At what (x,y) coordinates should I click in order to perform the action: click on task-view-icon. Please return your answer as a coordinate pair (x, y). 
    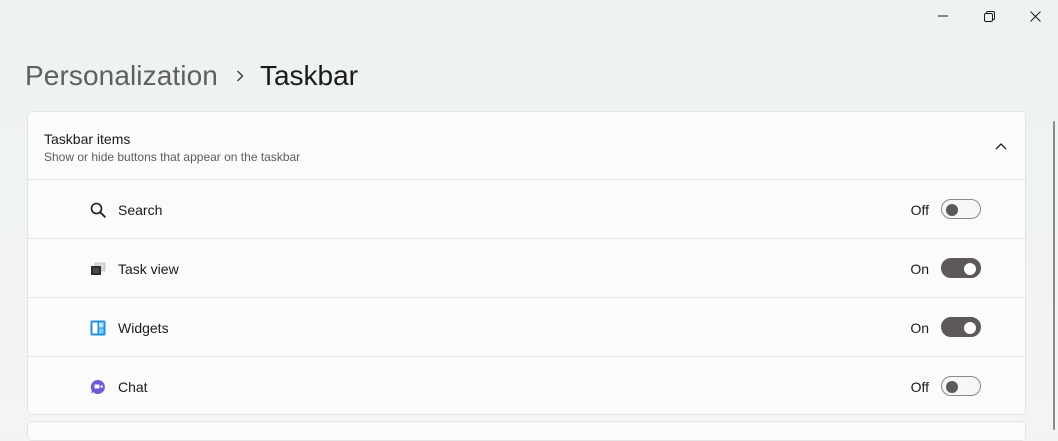
    Looking at the image, I should click on (98, 269).